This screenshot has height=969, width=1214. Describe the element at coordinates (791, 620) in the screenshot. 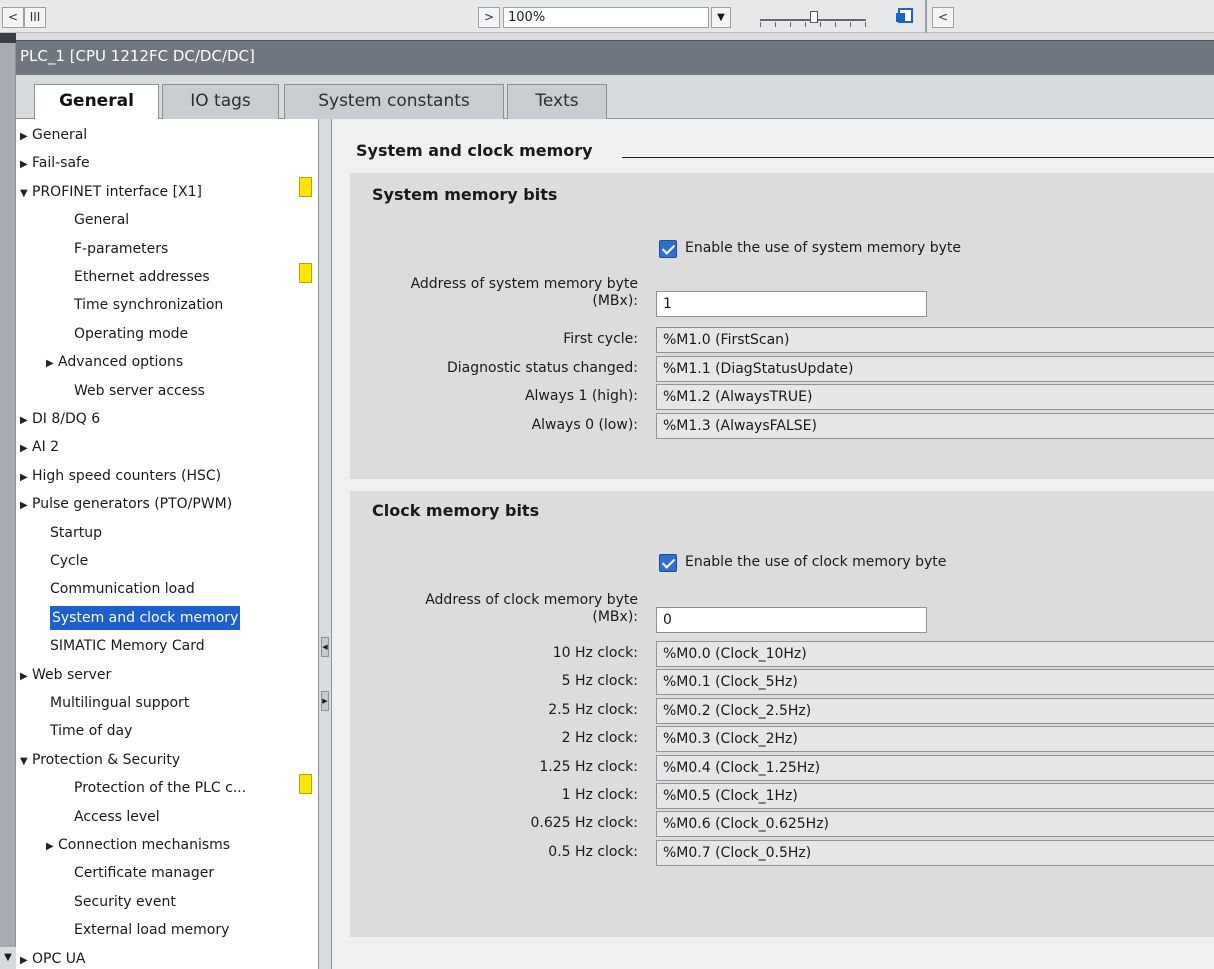

I see `clock-memory-address-input: 0` at that location.